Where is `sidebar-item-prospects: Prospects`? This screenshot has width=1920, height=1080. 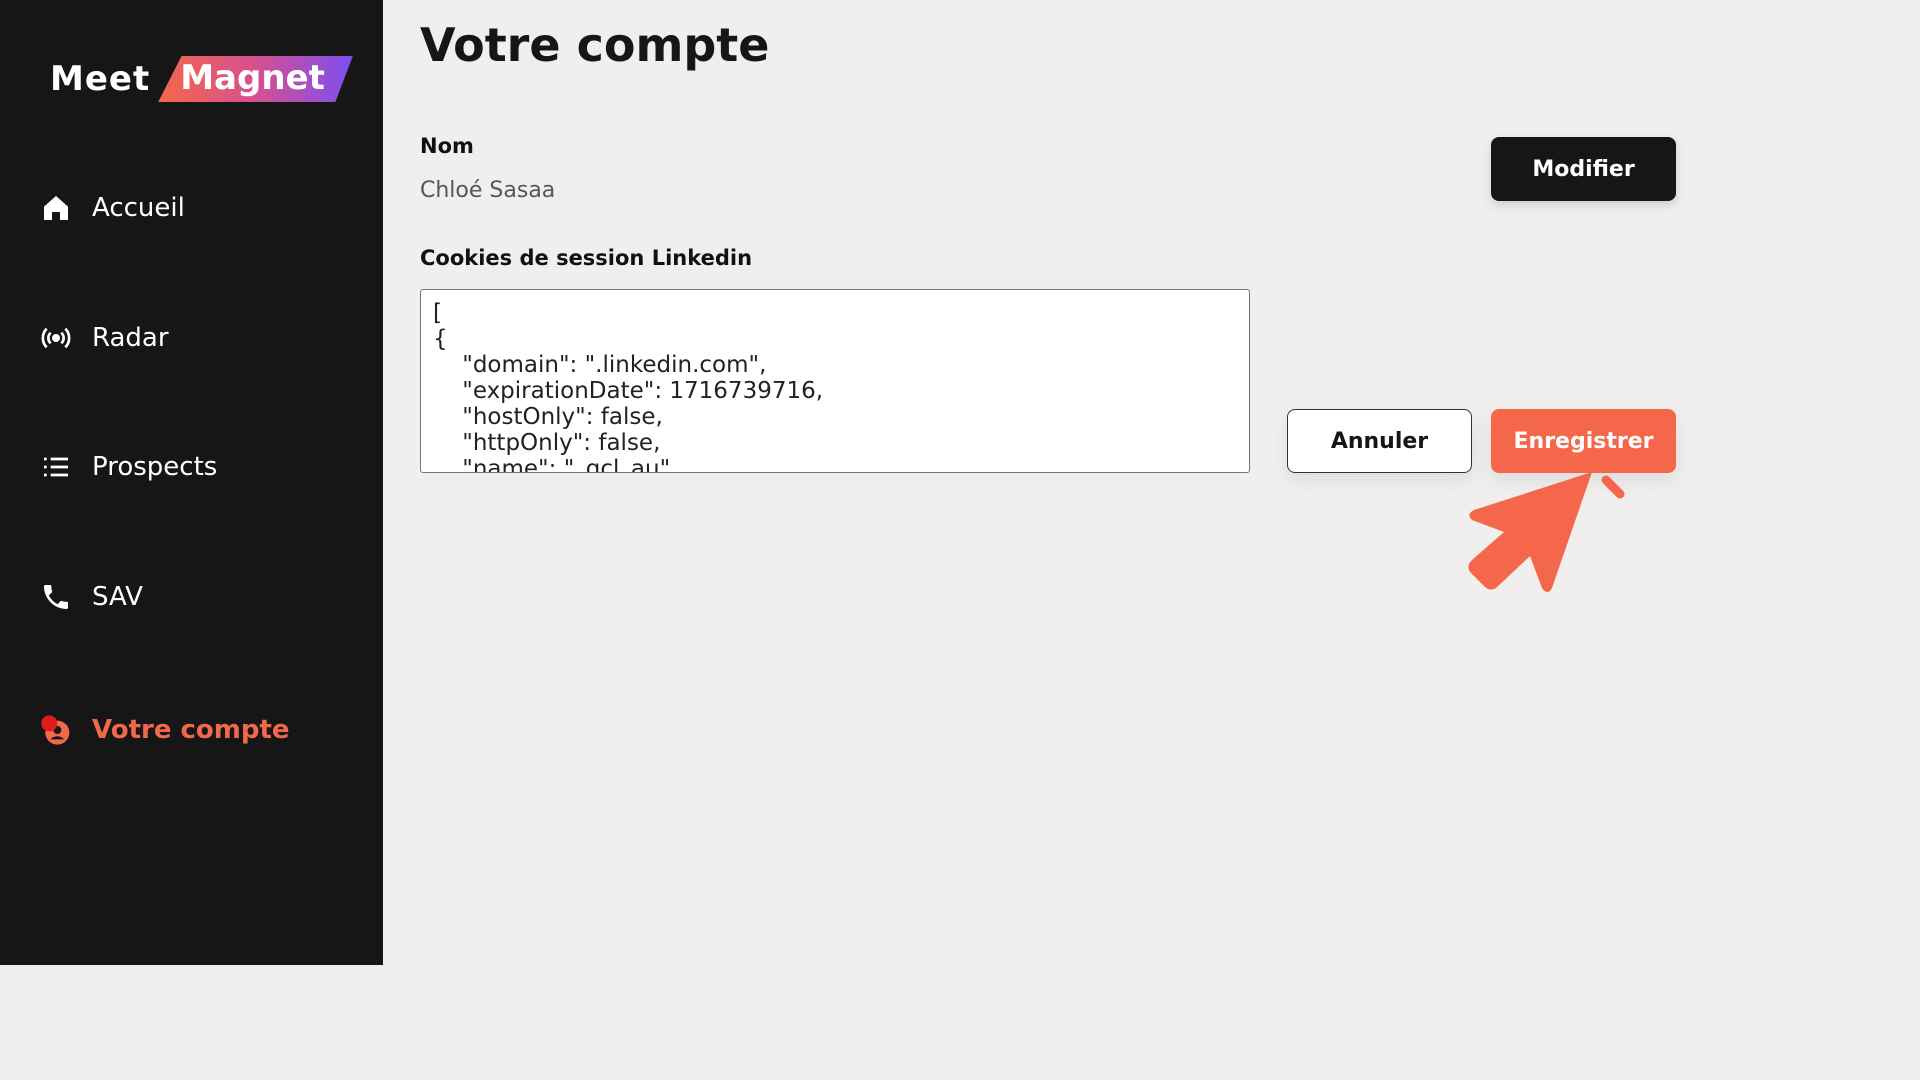
sidebar-item-prospects: Prospects is located at coordinates (128, 467).